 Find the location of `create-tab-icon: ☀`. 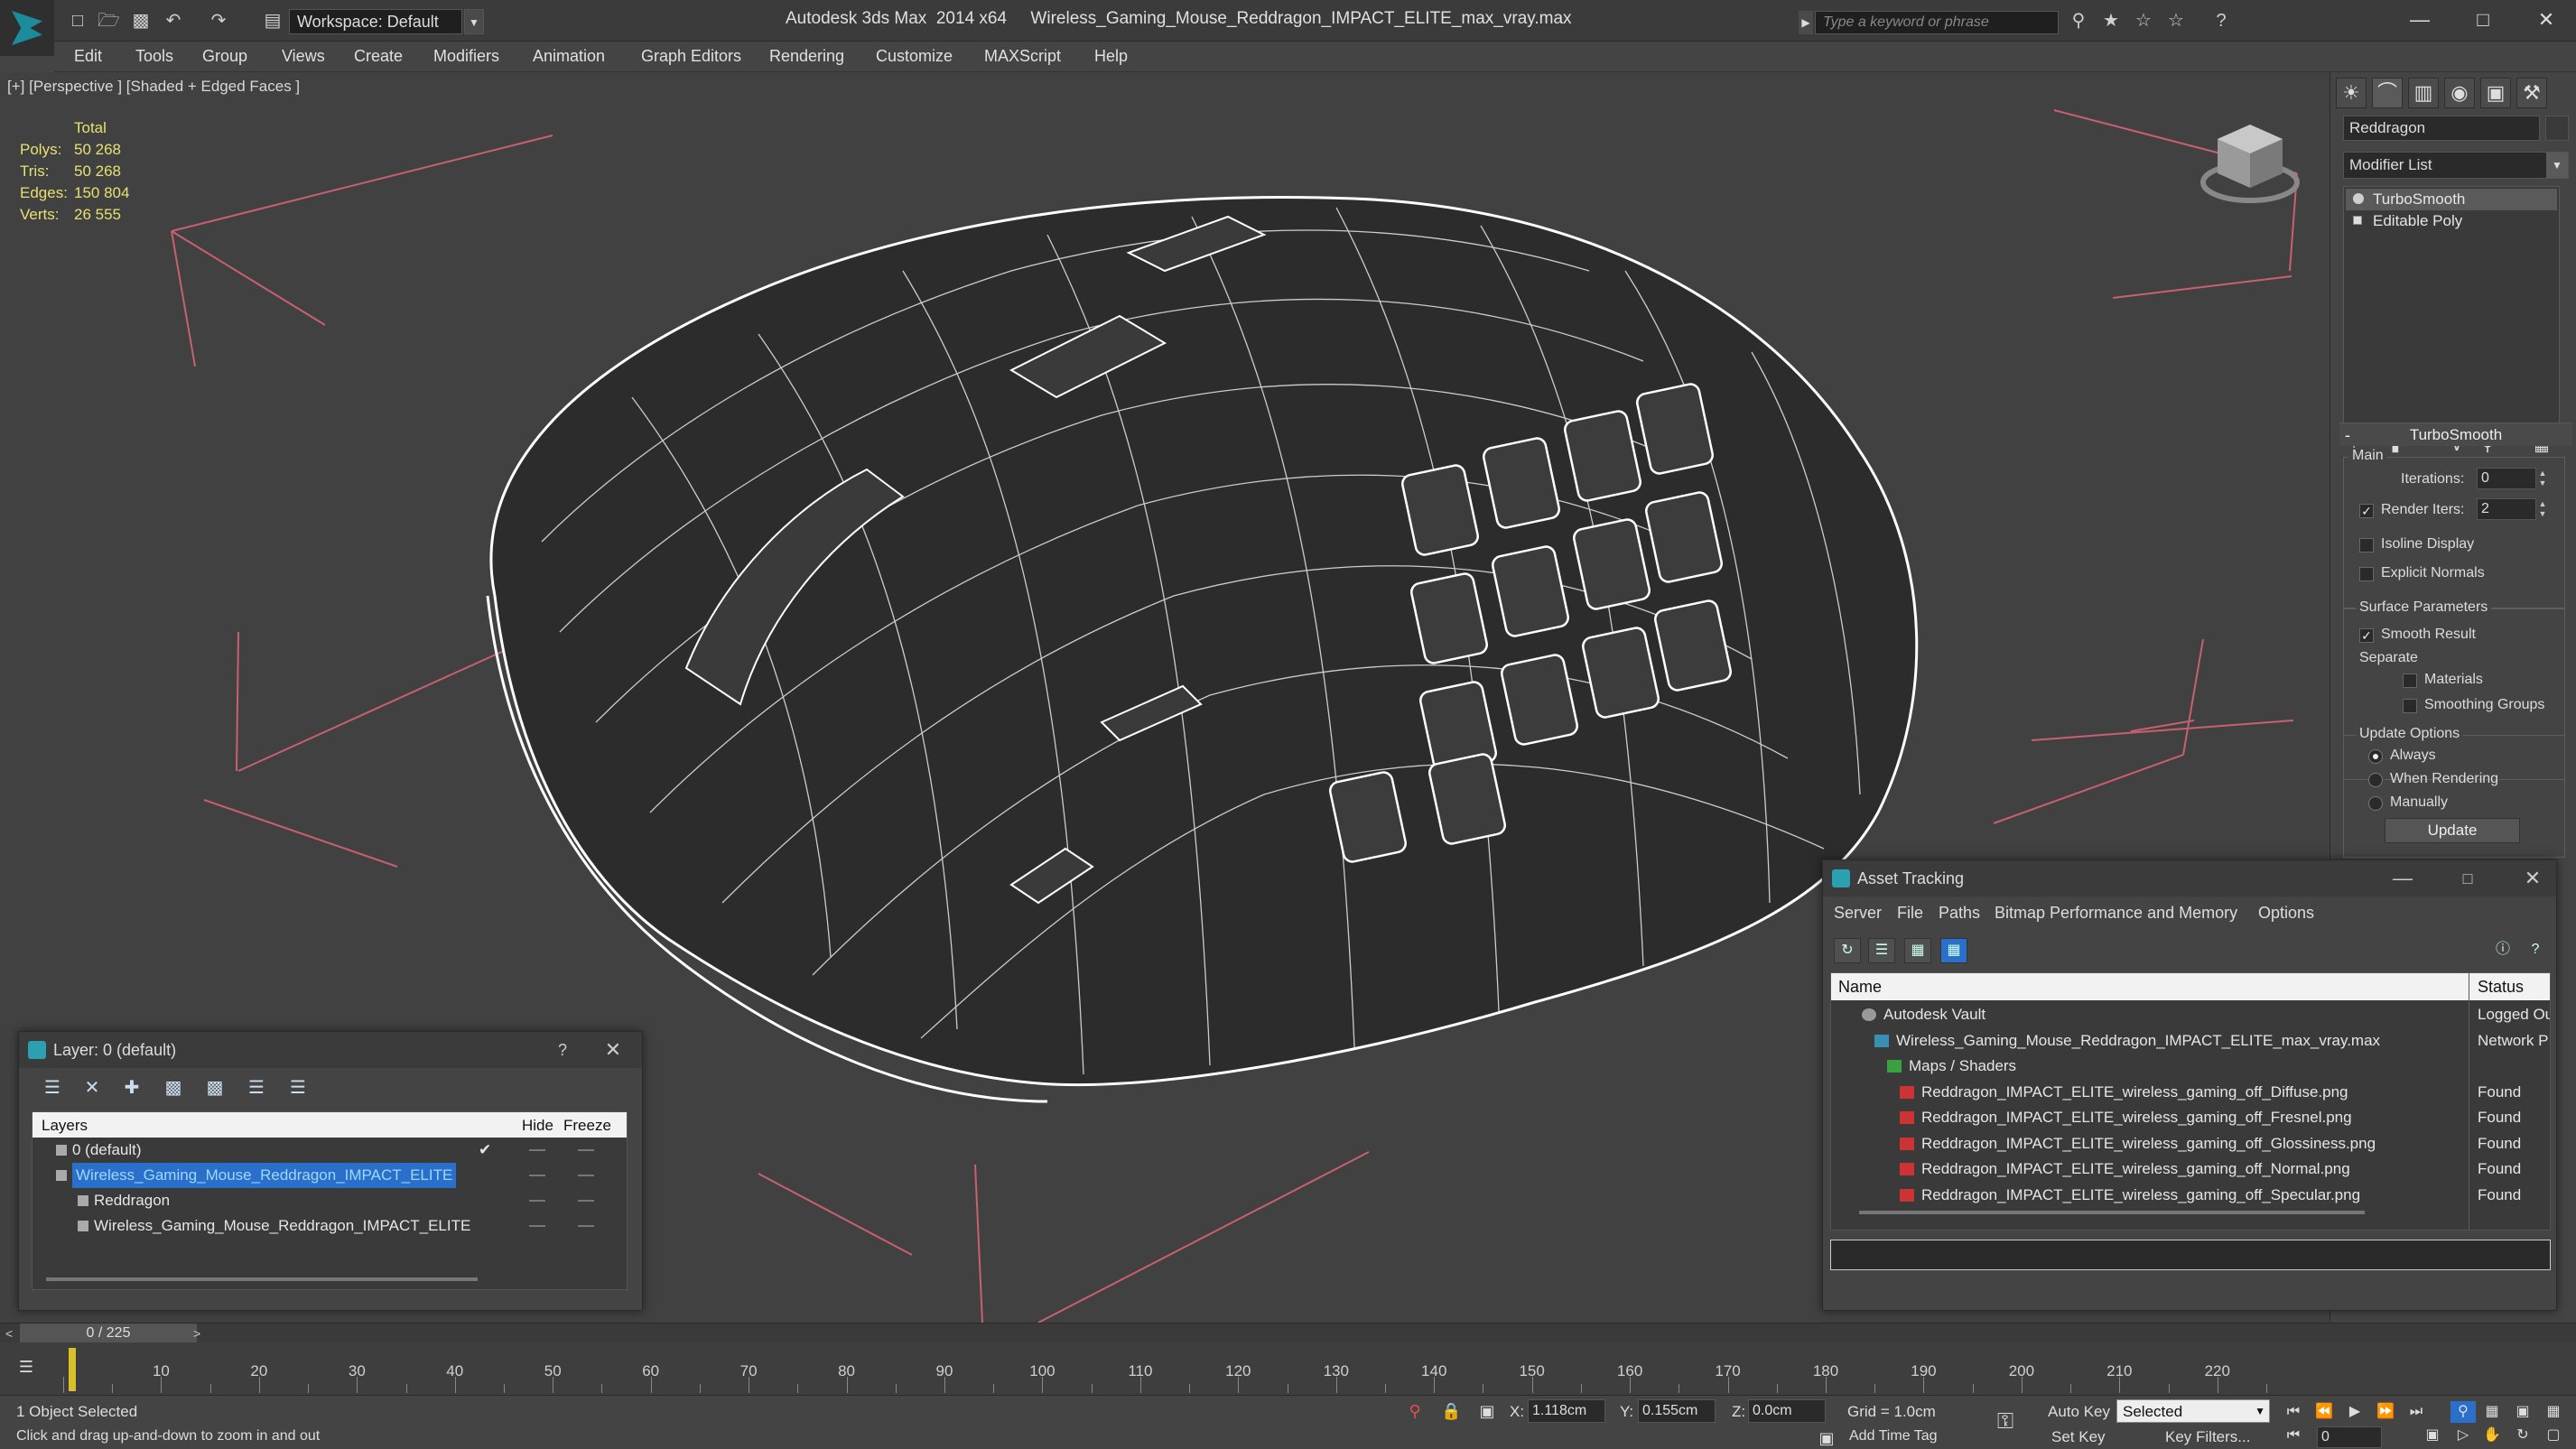

create-tab-icon: ☀ is located at coordinates (2351, 93).